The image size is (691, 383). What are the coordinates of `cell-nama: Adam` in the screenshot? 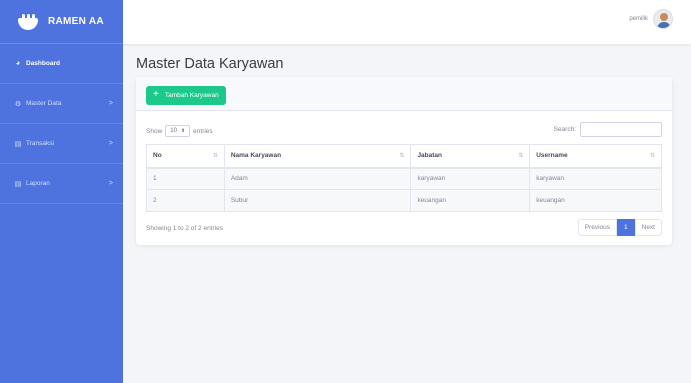 It's located at (317, 178).